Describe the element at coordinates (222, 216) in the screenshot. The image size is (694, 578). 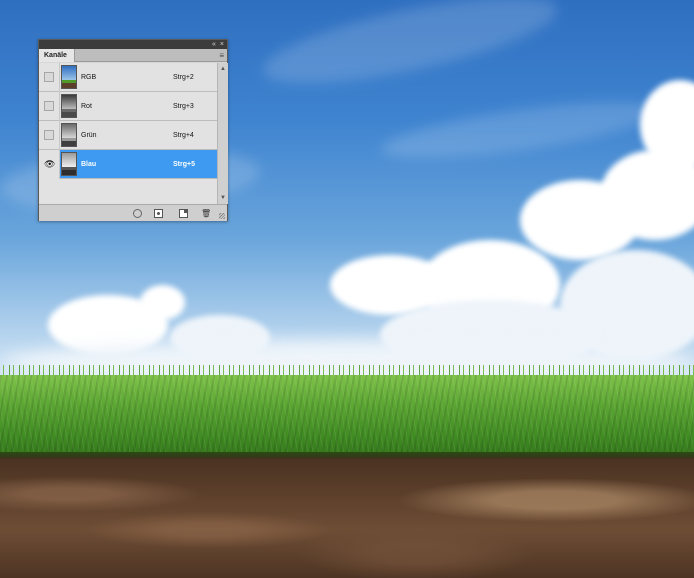
I see `resize-grip-icon` at that location.